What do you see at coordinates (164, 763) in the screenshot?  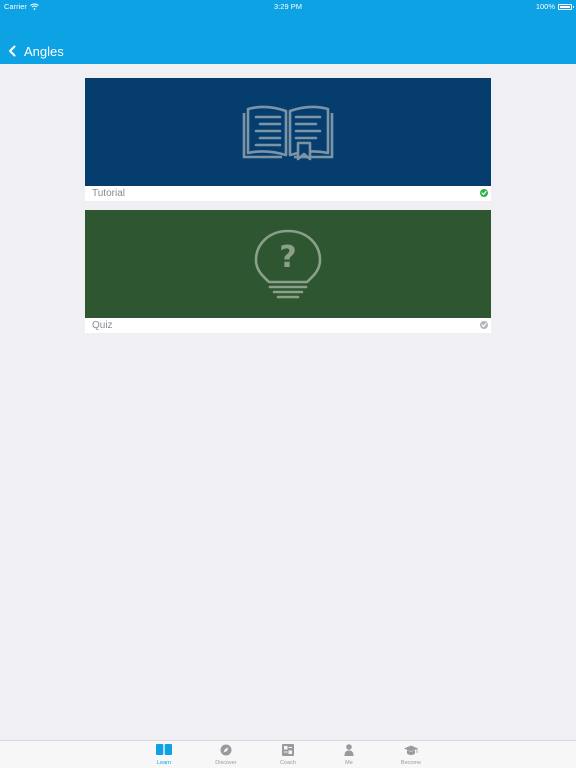 I see `tab-label: Learn` at bounding box center [164, 763].